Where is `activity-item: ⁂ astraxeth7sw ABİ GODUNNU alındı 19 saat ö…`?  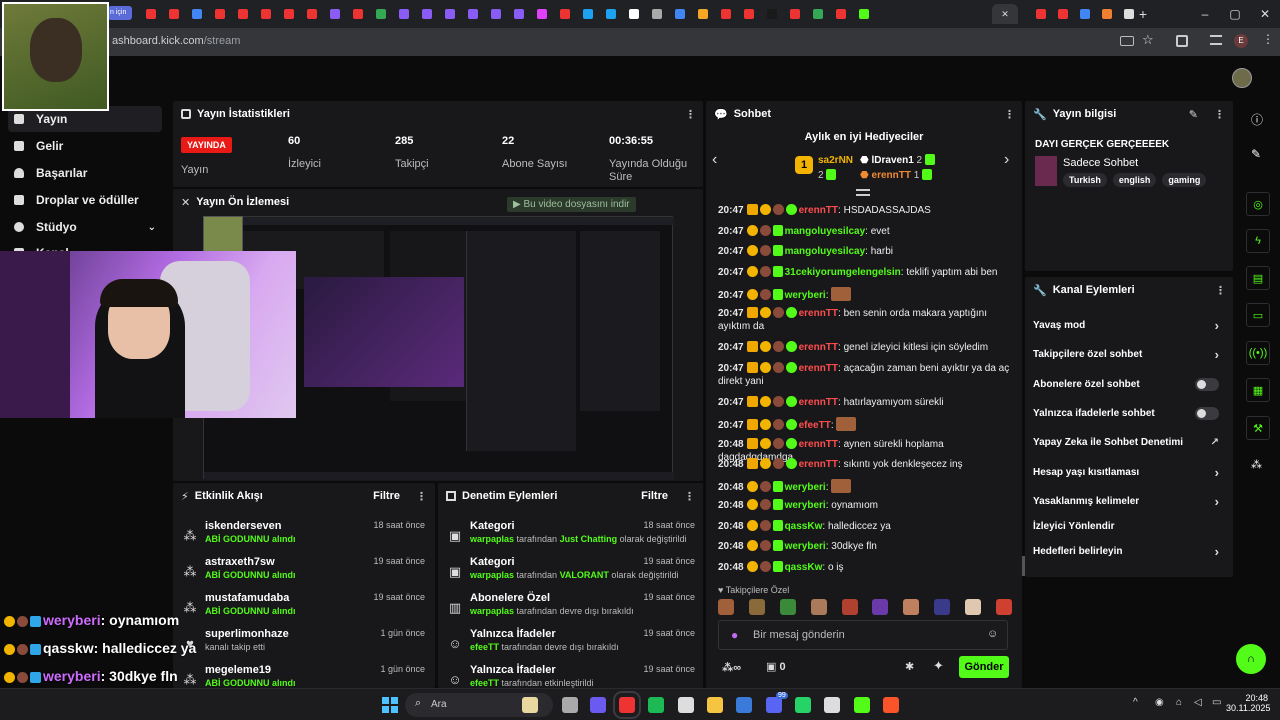 activity-item: ⁂ astraxeth7sw ABİ GODUNNU alındı 19 saat ö… is located at coordinates (303, 574).